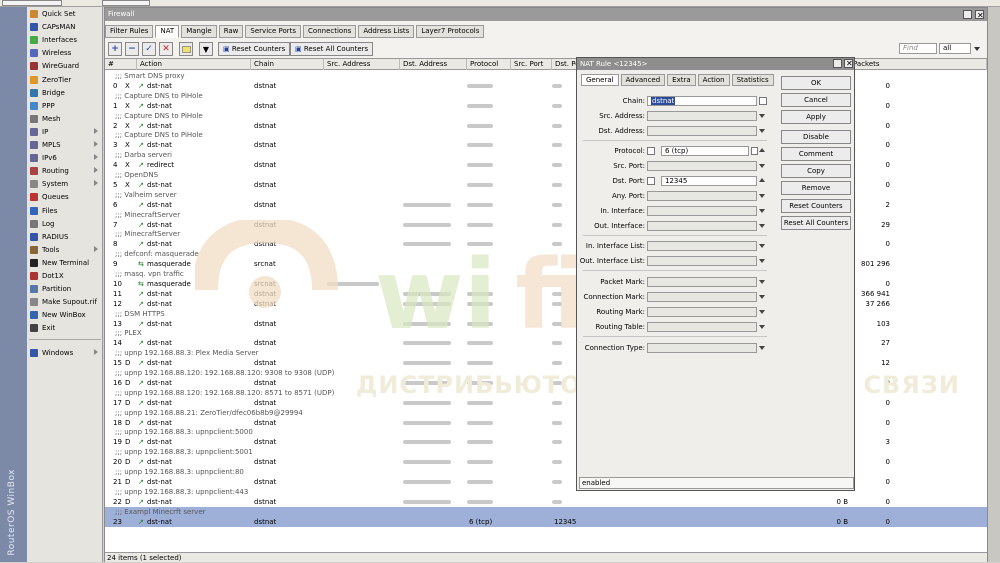  What do you see at coordinates (702, 116) in the screenshot?
I see `src-address-input` at bounding box center [702, 116].